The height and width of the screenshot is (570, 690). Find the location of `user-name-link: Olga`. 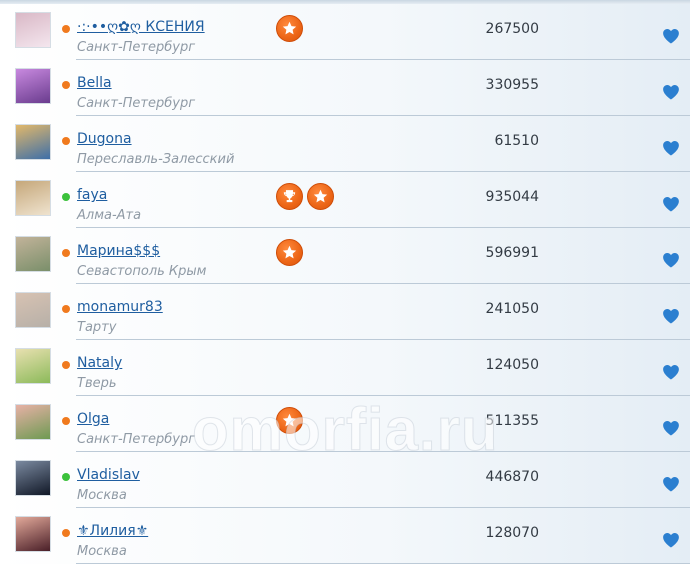

user-name-link: Olga is located at coordinates (93, 419).